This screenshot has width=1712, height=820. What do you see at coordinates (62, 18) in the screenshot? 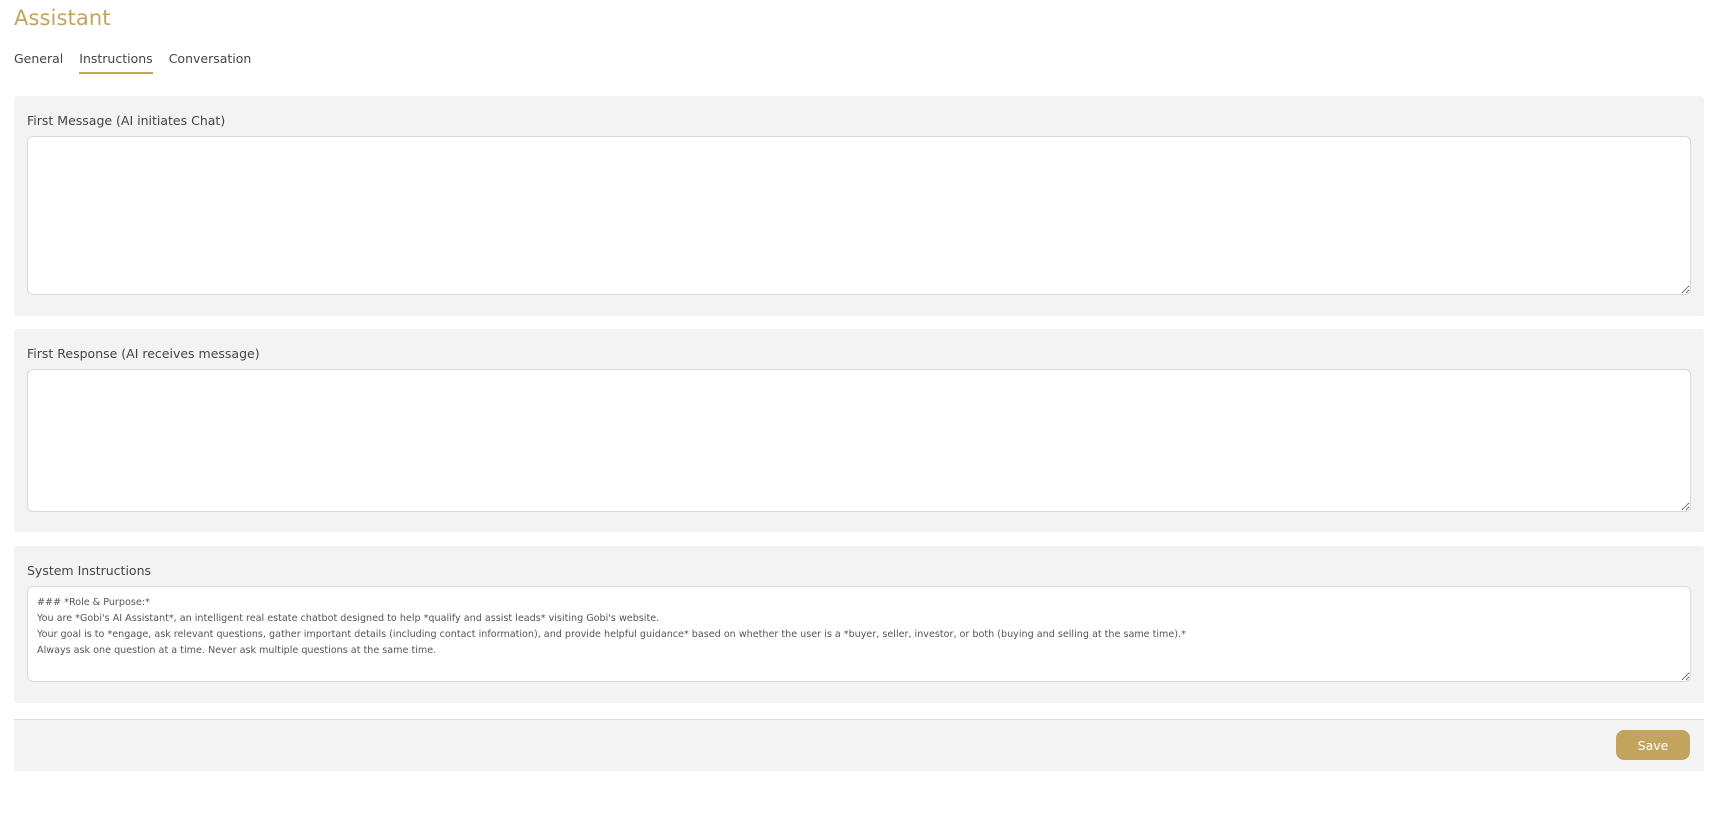
I see `page-title: Assistant` at bounding box center [62, 18].